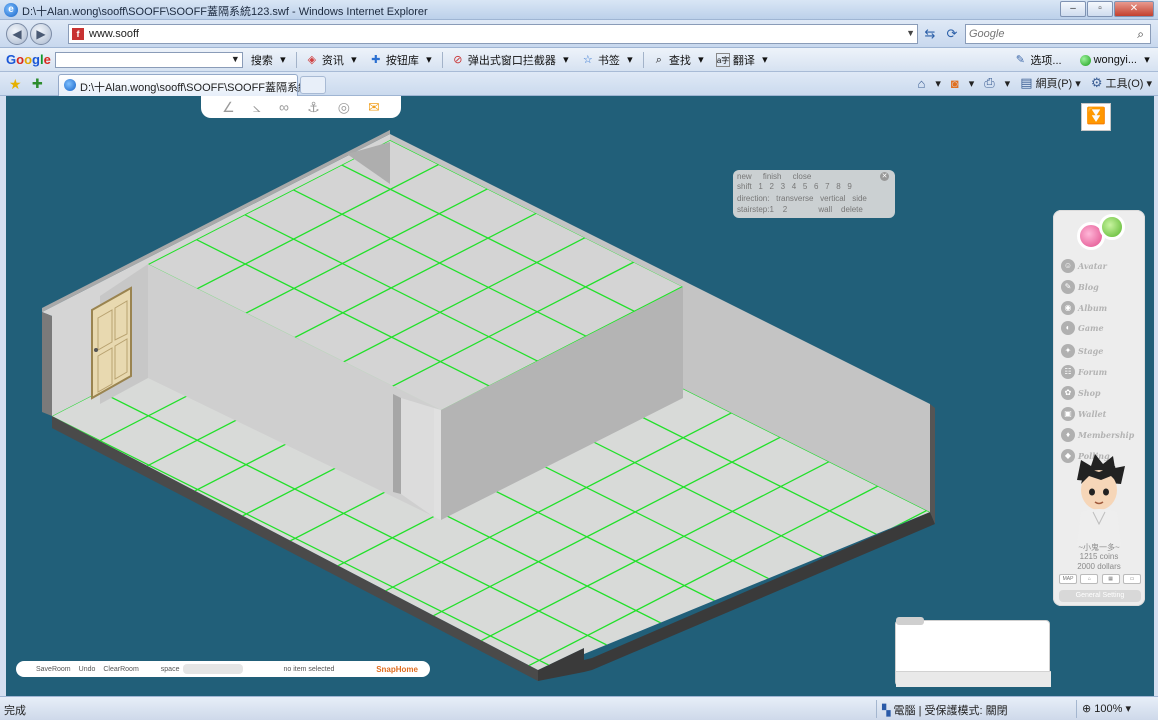  I want to click on chat-tab, so click(910, 621).